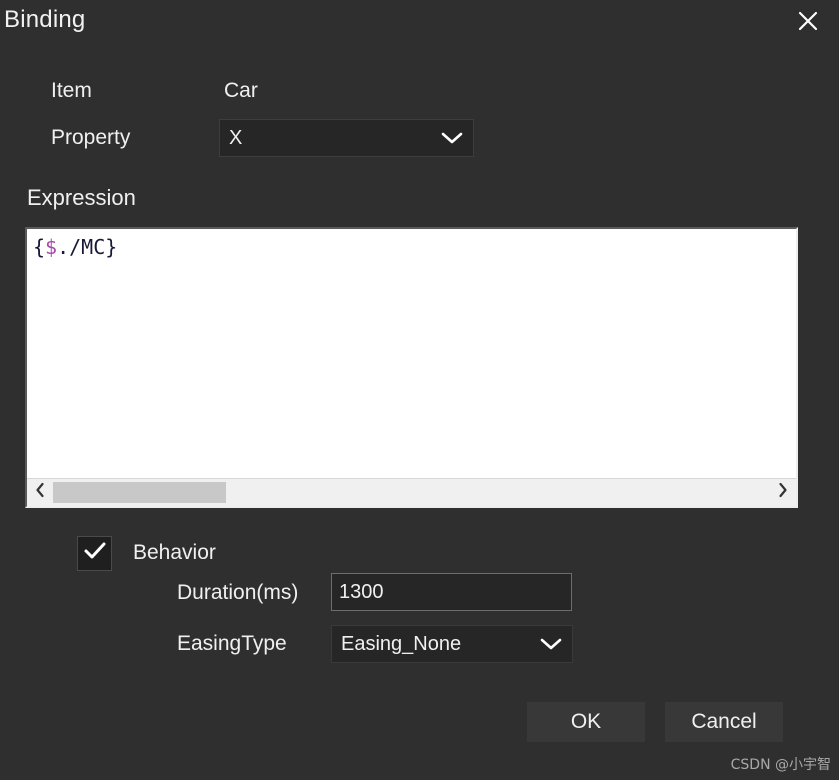  Describe the element at coordinates (236, 137) in the screenshot. I see `property-dropdown-value: X` at that location.